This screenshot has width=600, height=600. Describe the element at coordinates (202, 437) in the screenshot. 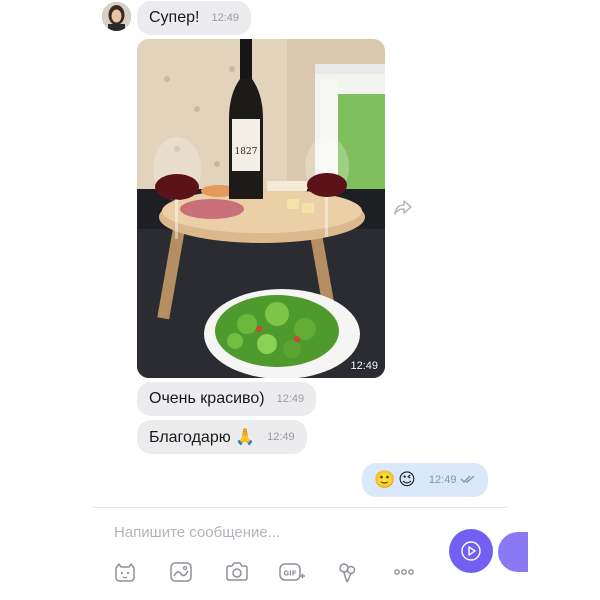

I see `message-text: Благодарю 🙏` at that location.